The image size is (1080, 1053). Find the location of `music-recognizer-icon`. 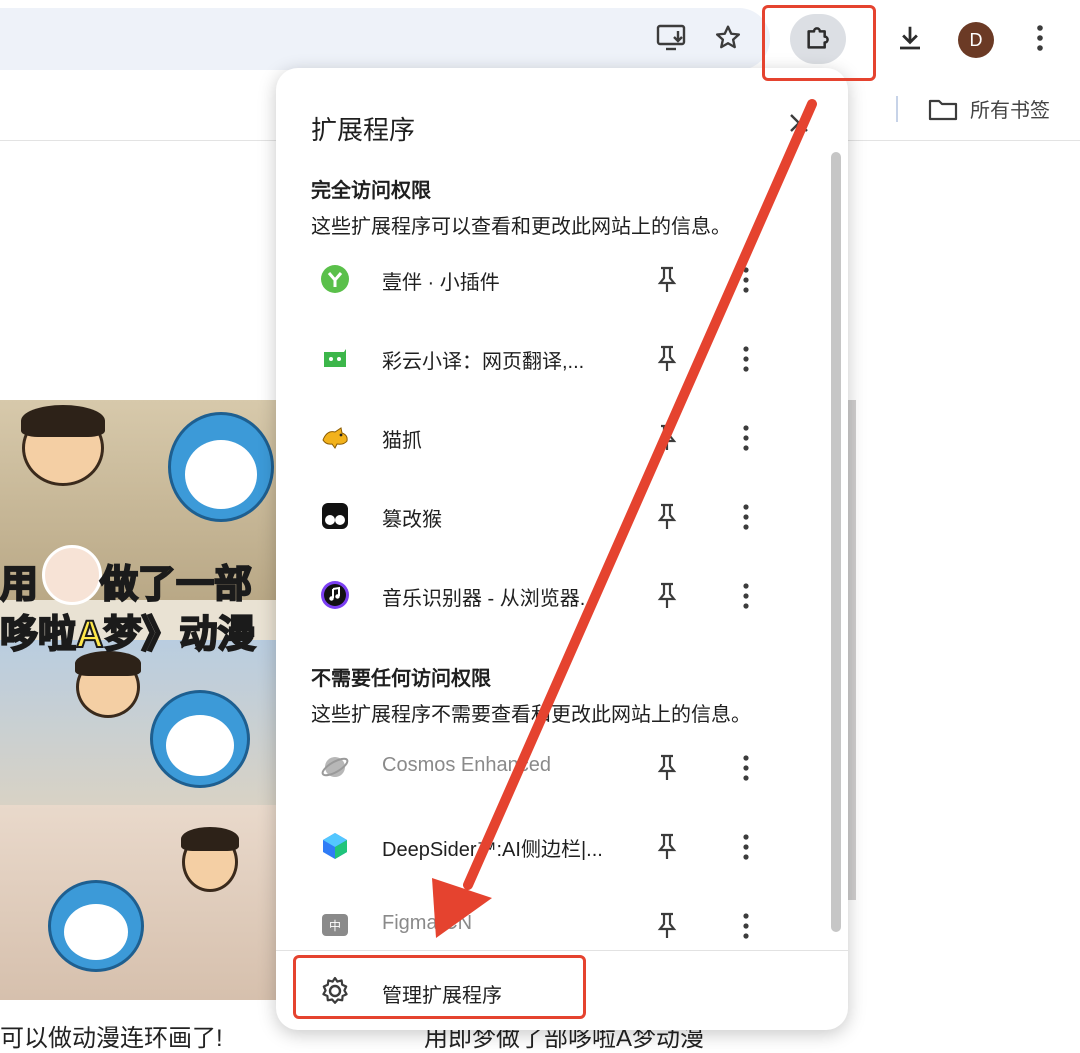

music-recognizer-icon is located at coordinates (335, 595).